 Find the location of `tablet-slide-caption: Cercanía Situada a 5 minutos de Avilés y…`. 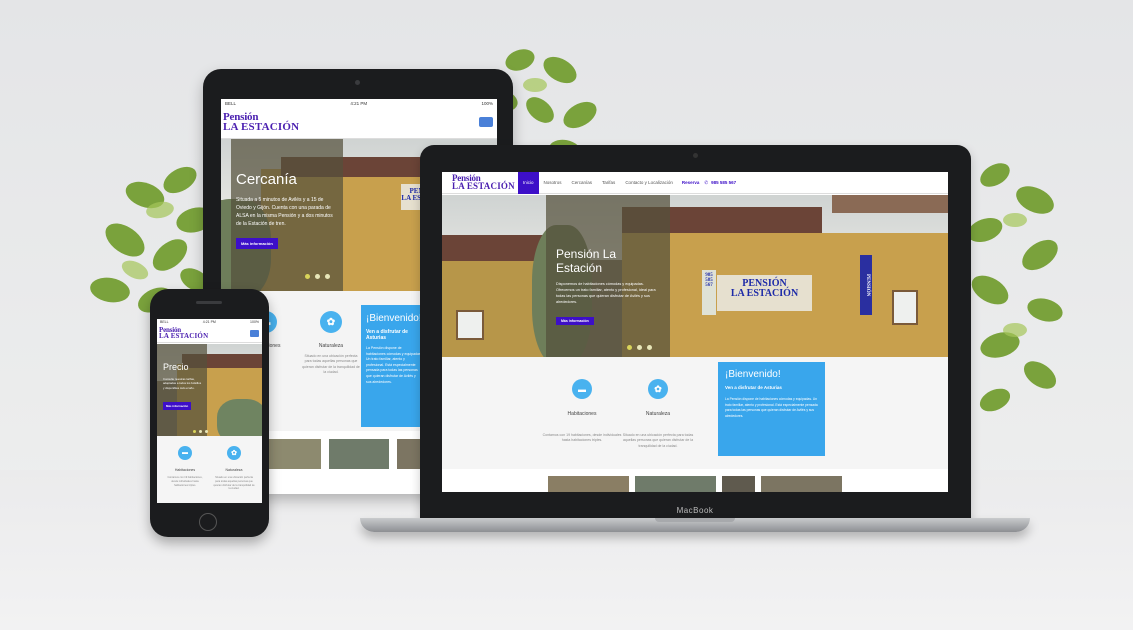

tablet-slide-caption: Cercanía Situada a 5 minutos de Avilés y… is located at coordinates (287, 215).